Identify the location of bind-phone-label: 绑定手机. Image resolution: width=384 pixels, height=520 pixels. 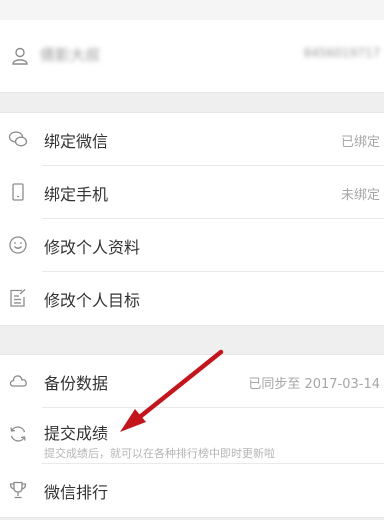
(76, 194).